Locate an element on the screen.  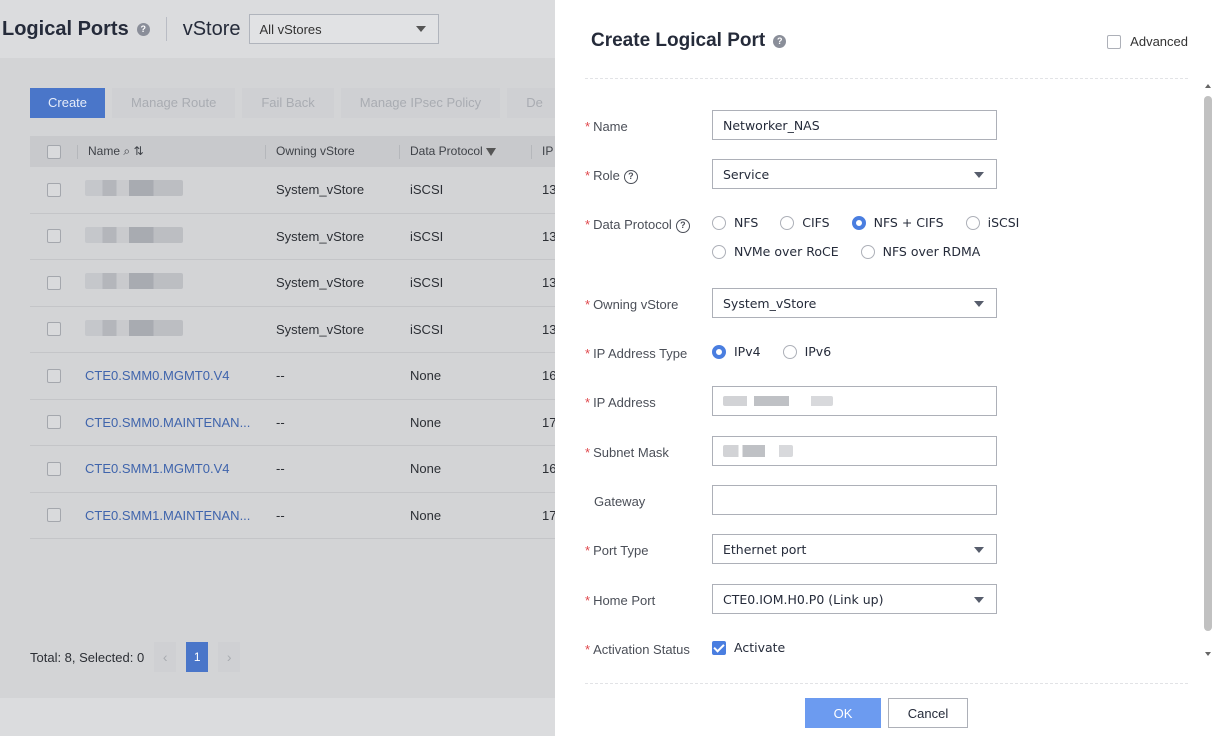
table-row: CTE0.SMM0.MAINTENAN... -- None 17 is located at coordinates (295, 423).